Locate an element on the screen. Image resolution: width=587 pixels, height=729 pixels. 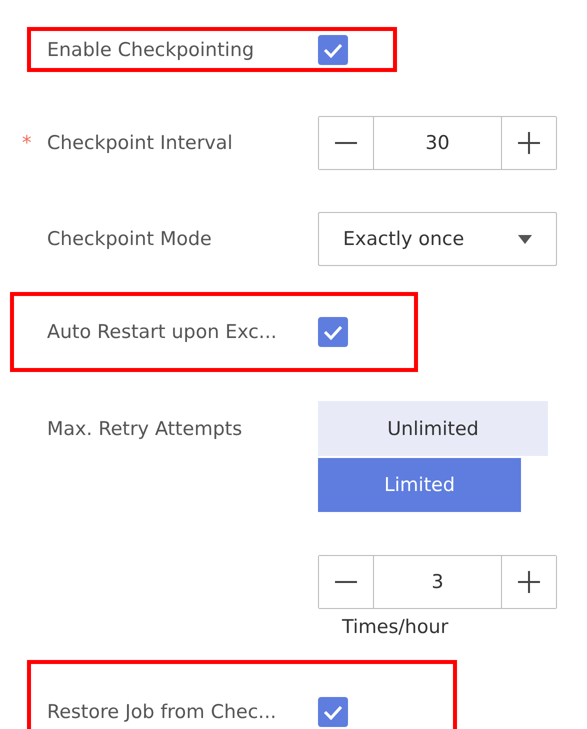
number-stepper: 30 is located at coordinates (437, 143).